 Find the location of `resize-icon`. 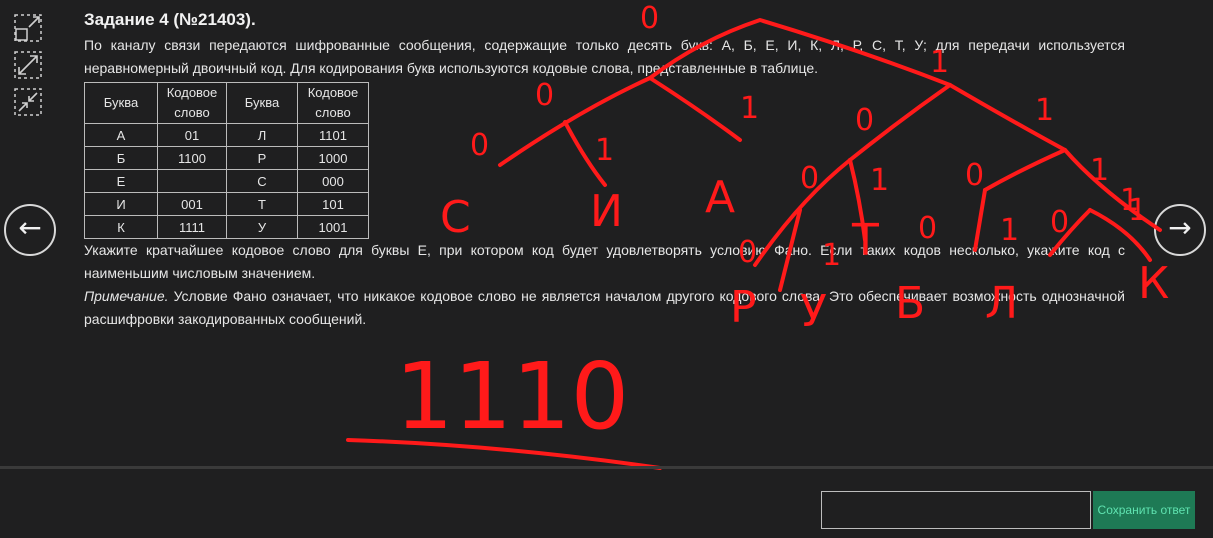

resize-icon is located at coordinates (28, 65).